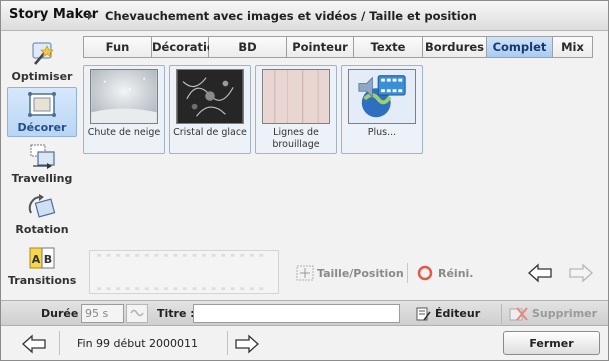  I want to click on duration-field, so click(102, 313).